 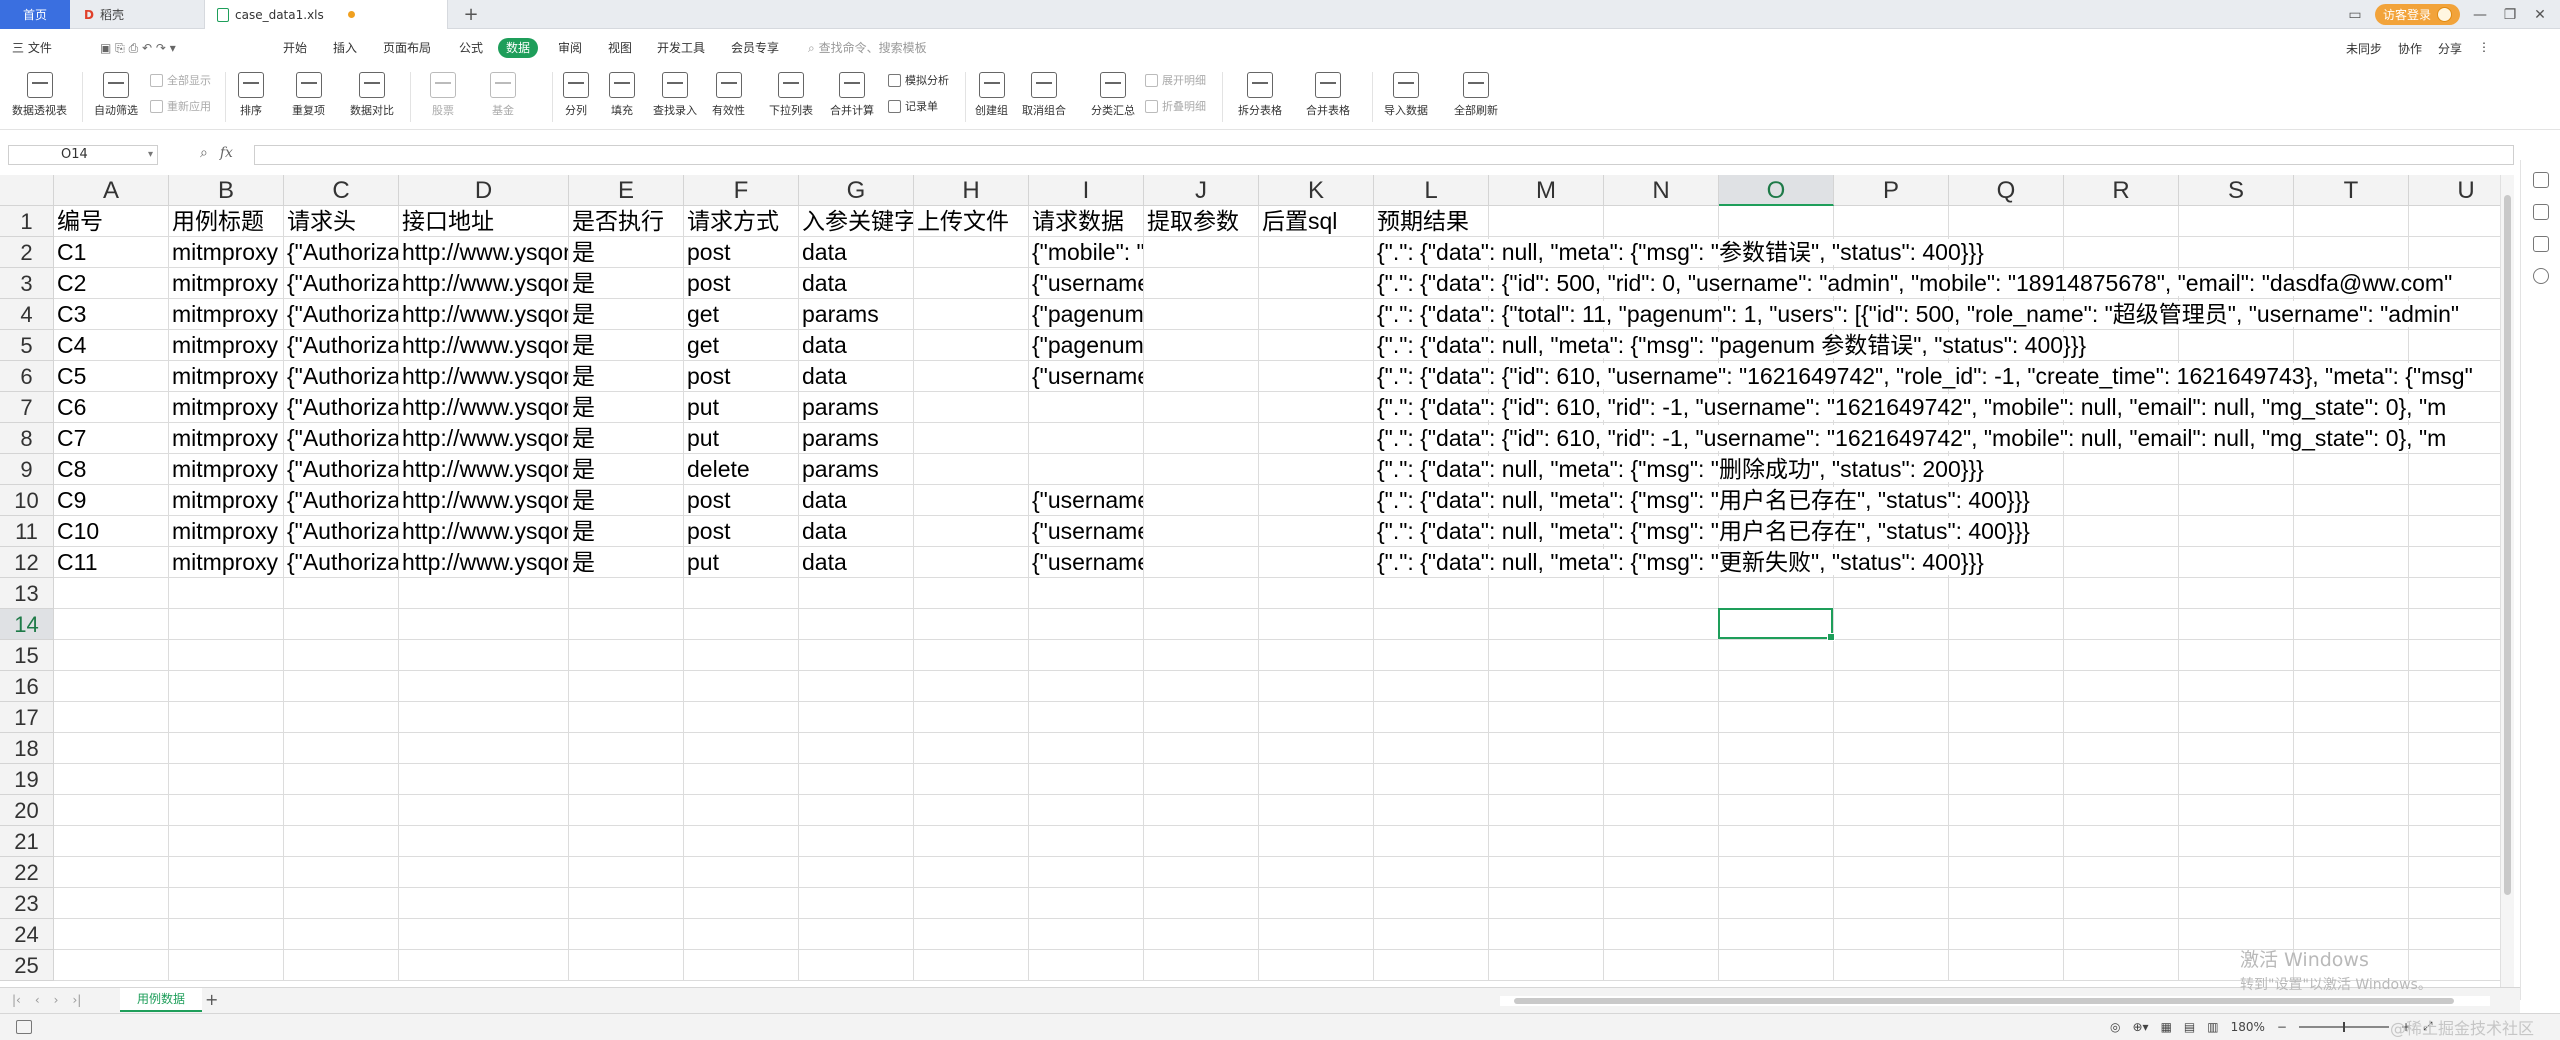 I want to click on cell: 入参关键字, so click(x=856, y=221).